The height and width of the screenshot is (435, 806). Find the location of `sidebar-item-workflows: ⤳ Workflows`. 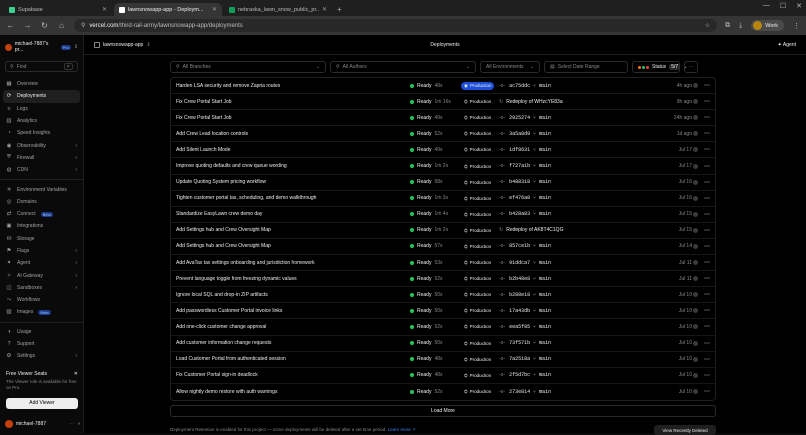

sidebar-item-workflows: ⤳ Workflows is located at coordinates (41, 300).